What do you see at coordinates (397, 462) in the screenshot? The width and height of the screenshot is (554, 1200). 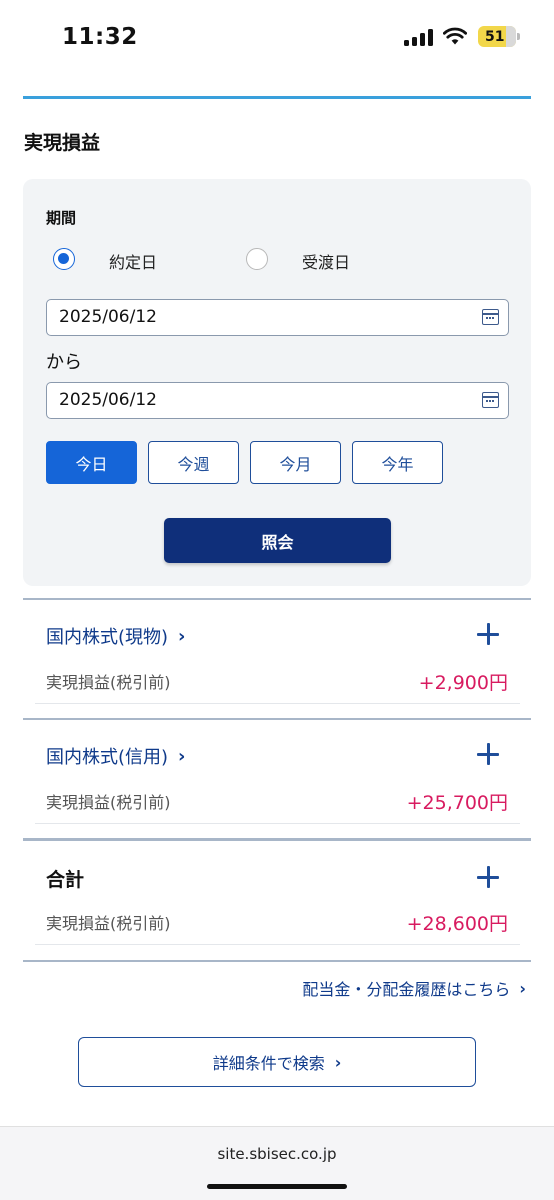 I see `this-year-button: 今年` at bounding box center [397, 462].